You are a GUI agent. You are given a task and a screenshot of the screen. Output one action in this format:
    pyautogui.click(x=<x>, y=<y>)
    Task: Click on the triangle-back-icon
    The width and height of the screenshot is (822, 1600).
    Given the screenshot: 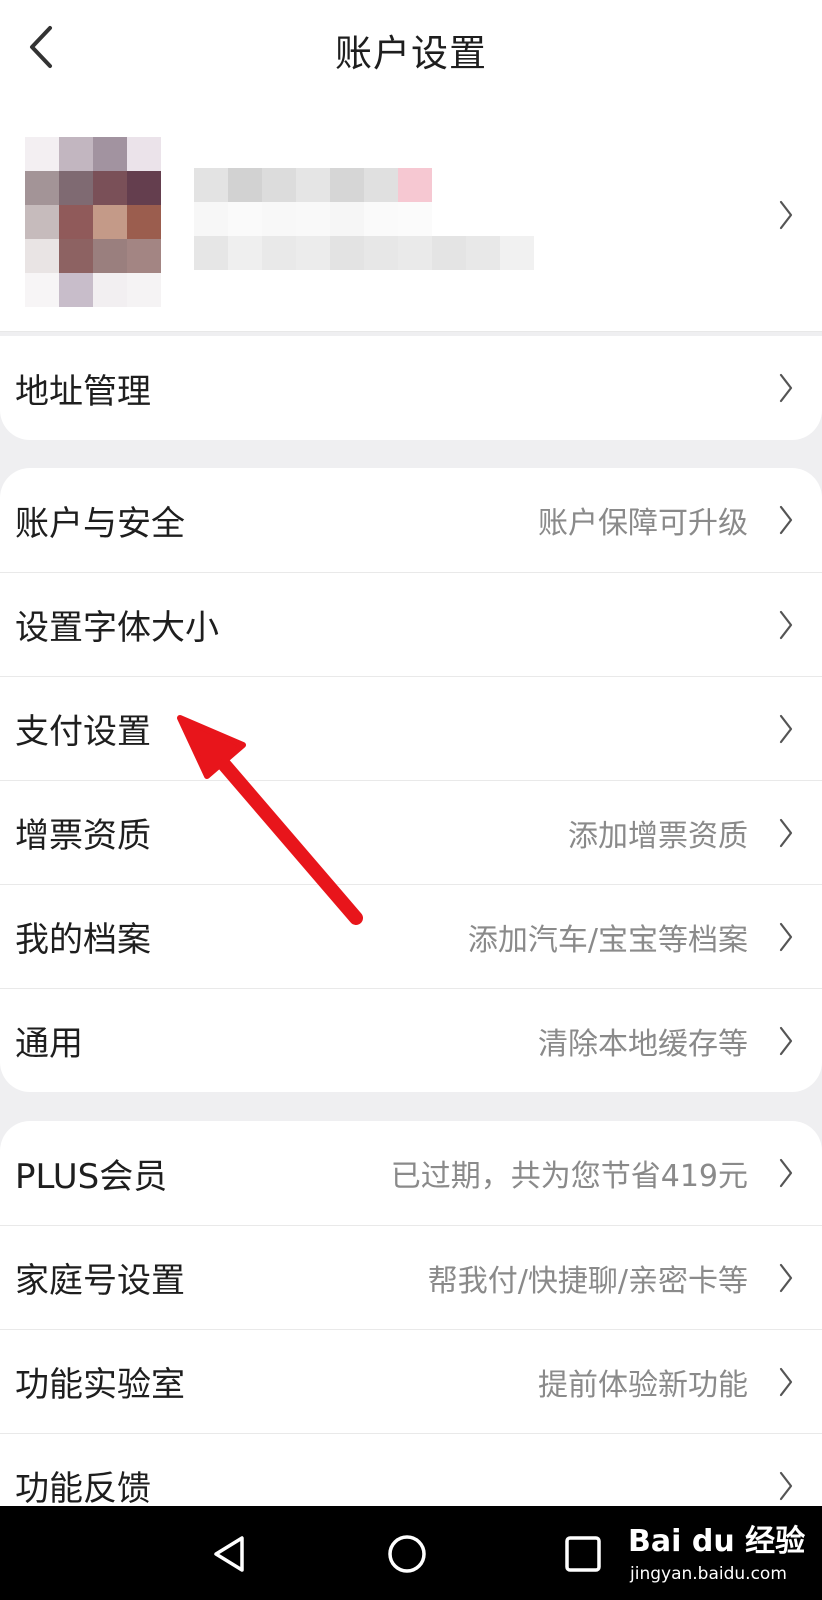 What is the action you would take?
    pyautogui.click(x=229, y=1554)
    